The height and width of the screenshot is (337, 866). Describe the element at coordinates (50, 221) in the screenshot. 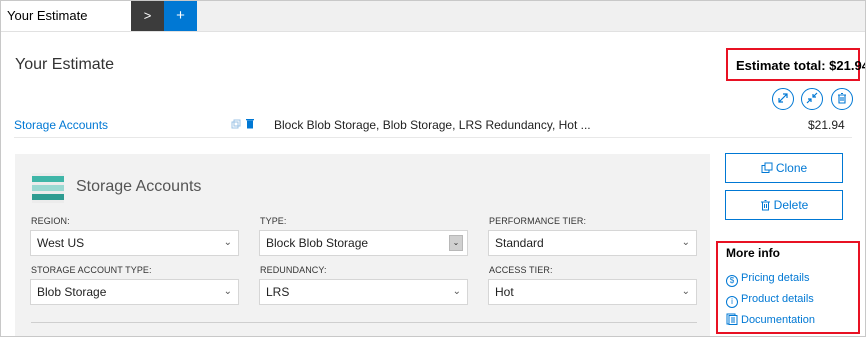

I see `region-label: REGION:` at that location.